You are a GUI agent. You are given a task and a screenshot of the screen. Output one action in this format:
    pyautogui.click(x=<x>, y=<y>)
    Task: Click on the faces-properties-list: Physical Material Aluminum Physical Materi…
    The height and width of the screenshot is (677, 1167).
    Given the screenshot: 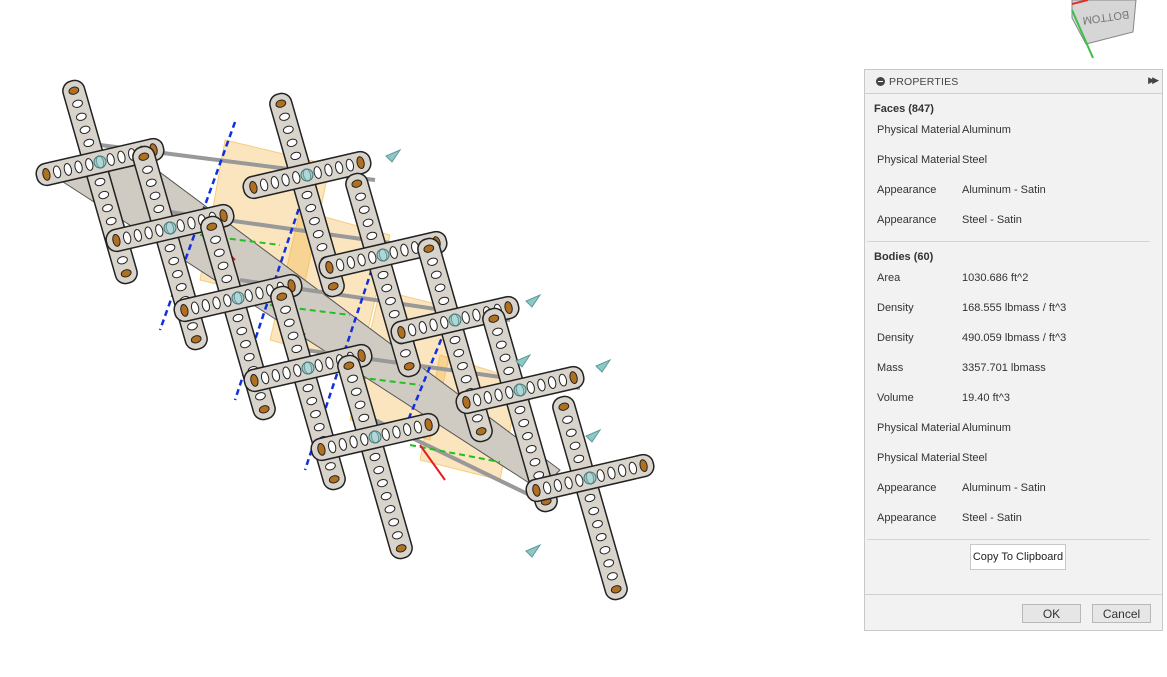 What is the action you would take?
    pyautogui.click(x=1013, y=175)
    